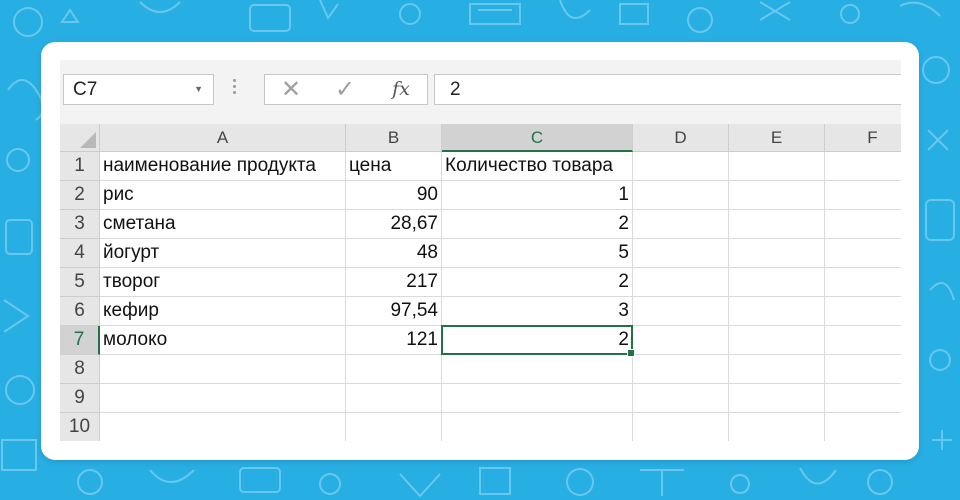 This screenshot has width=960, height=500. I want to click on cell-f1, so click(863, 166).